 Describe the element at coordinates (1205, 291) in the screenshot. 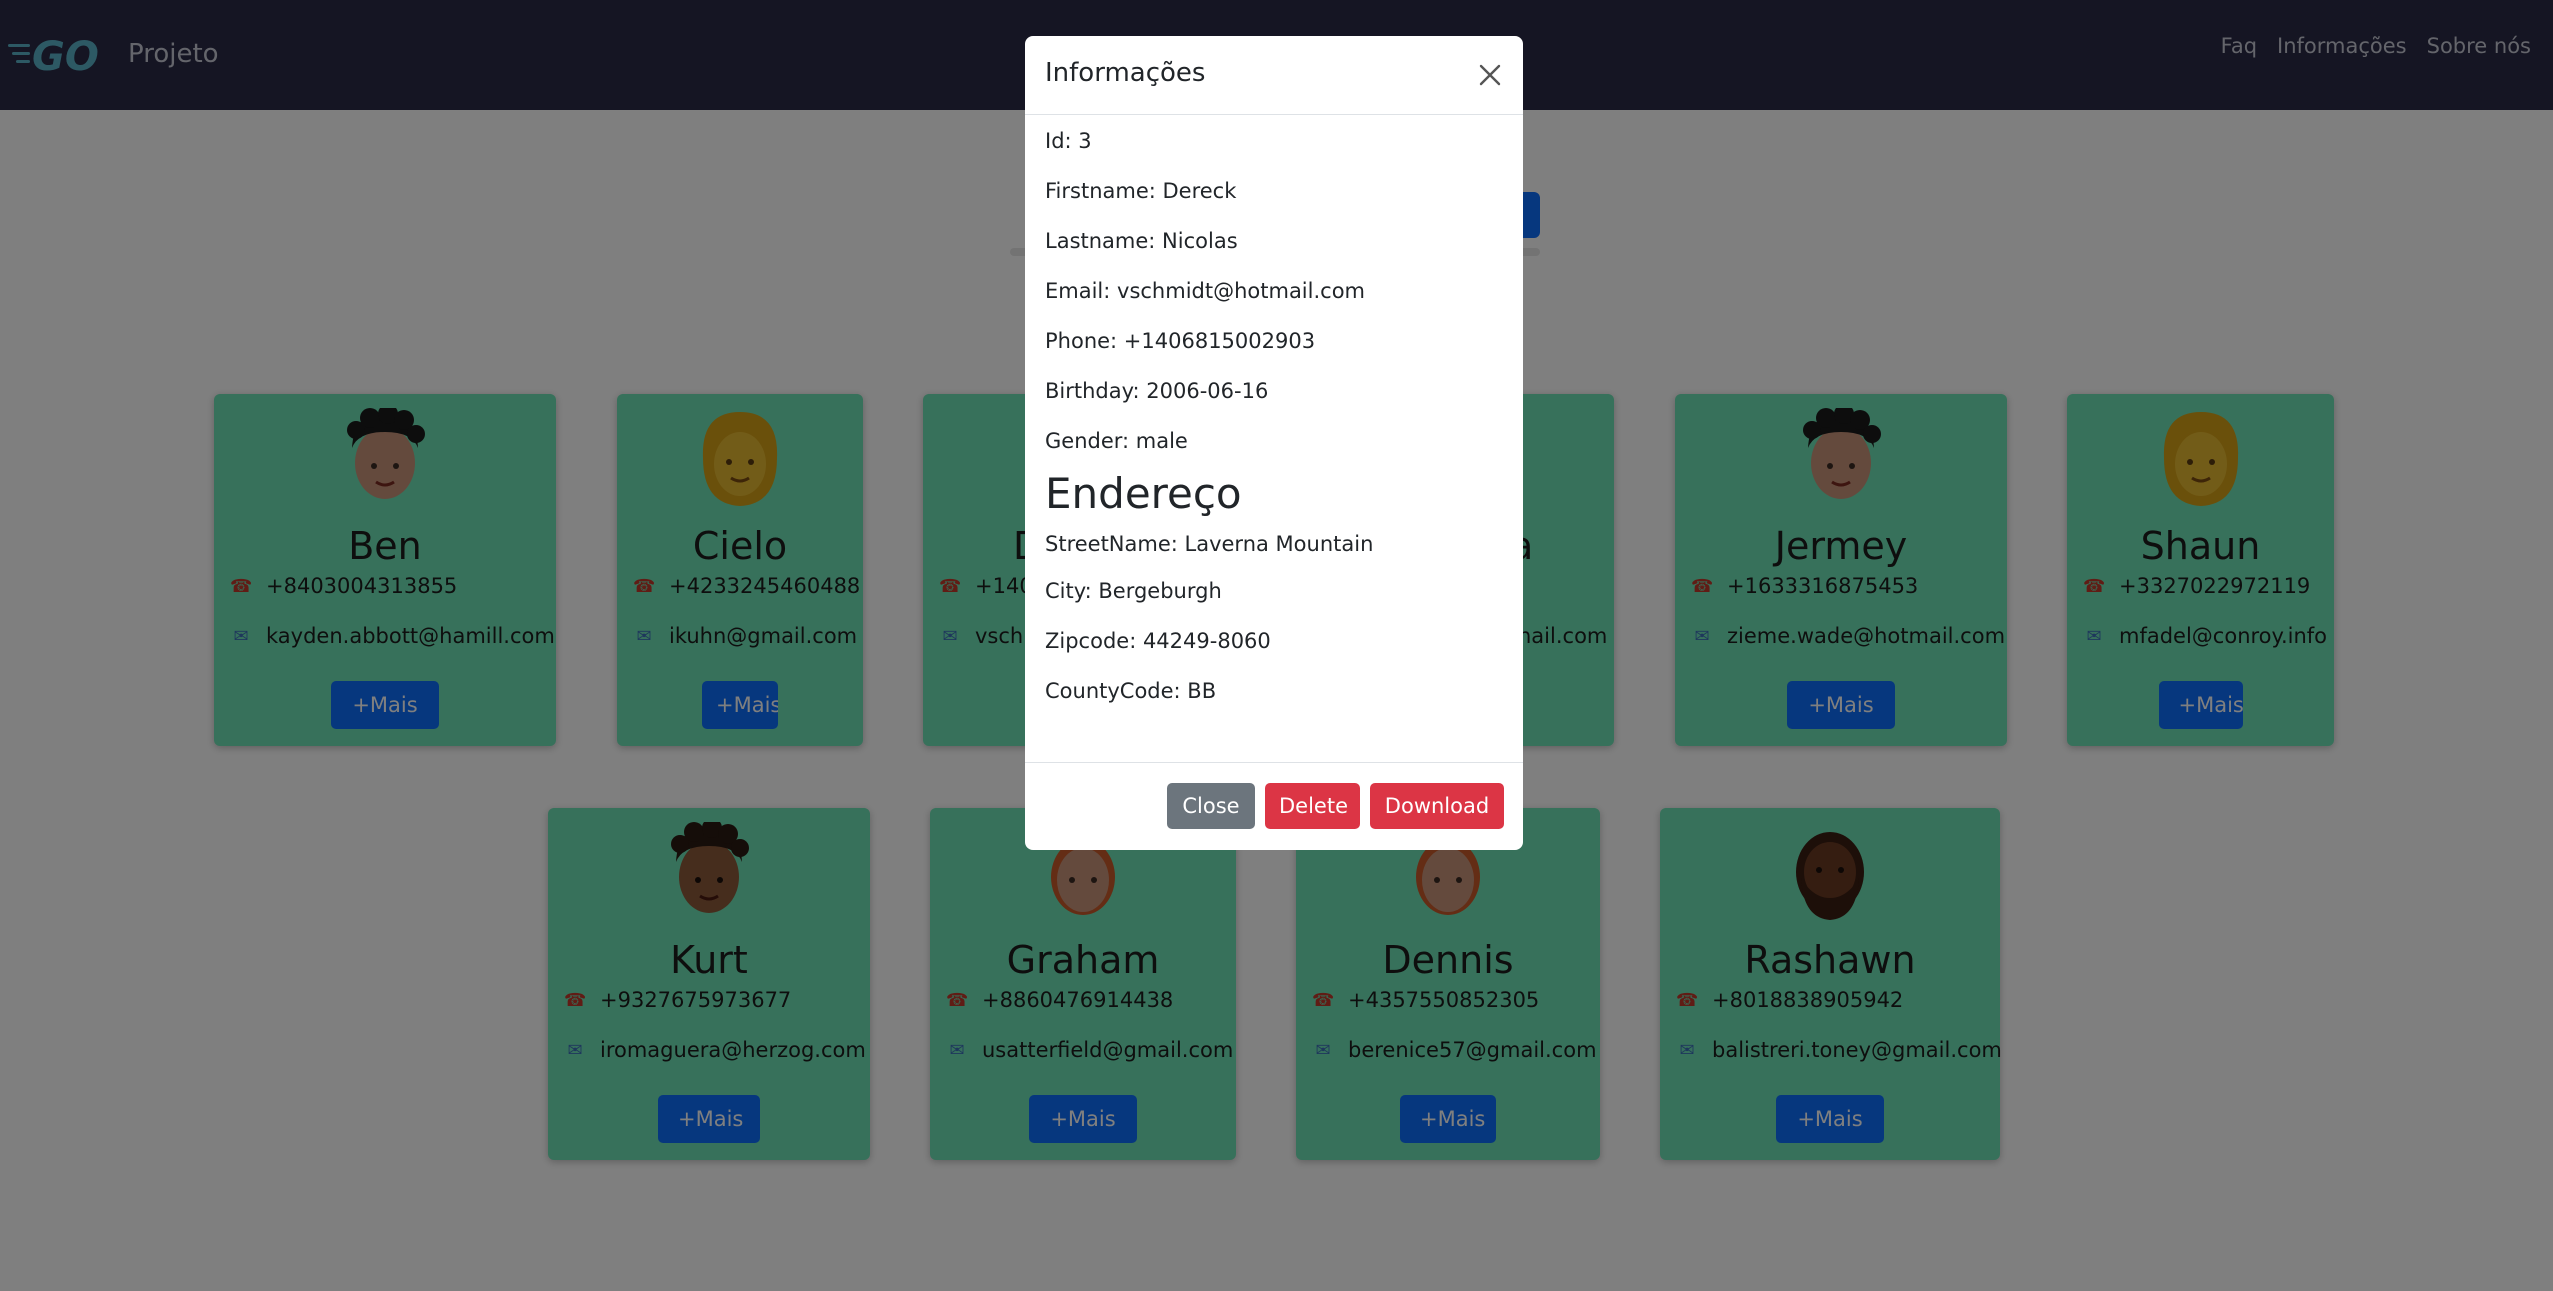

I see `field-email: Email: vschmidt@hotmail.com` at that location.